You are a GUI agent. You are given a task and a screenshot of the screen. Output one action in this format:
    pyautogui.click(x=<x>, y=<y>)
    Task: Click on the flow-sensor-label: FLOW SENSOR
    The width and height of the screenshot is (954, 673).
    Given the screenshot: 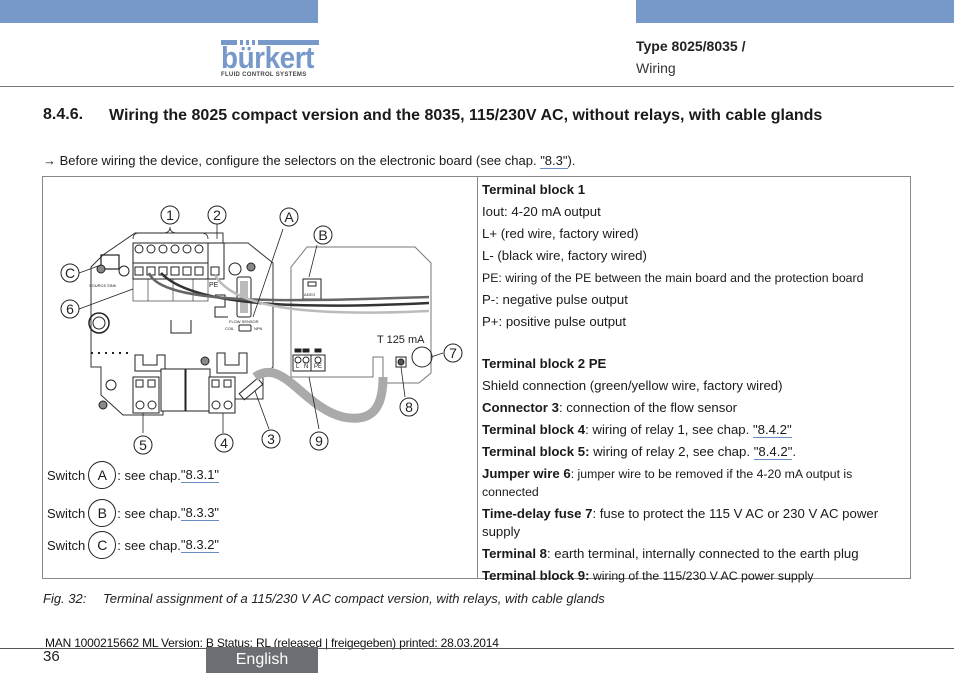 What is the action you would take?
    pyautogui.click(x=244, y=321)
    